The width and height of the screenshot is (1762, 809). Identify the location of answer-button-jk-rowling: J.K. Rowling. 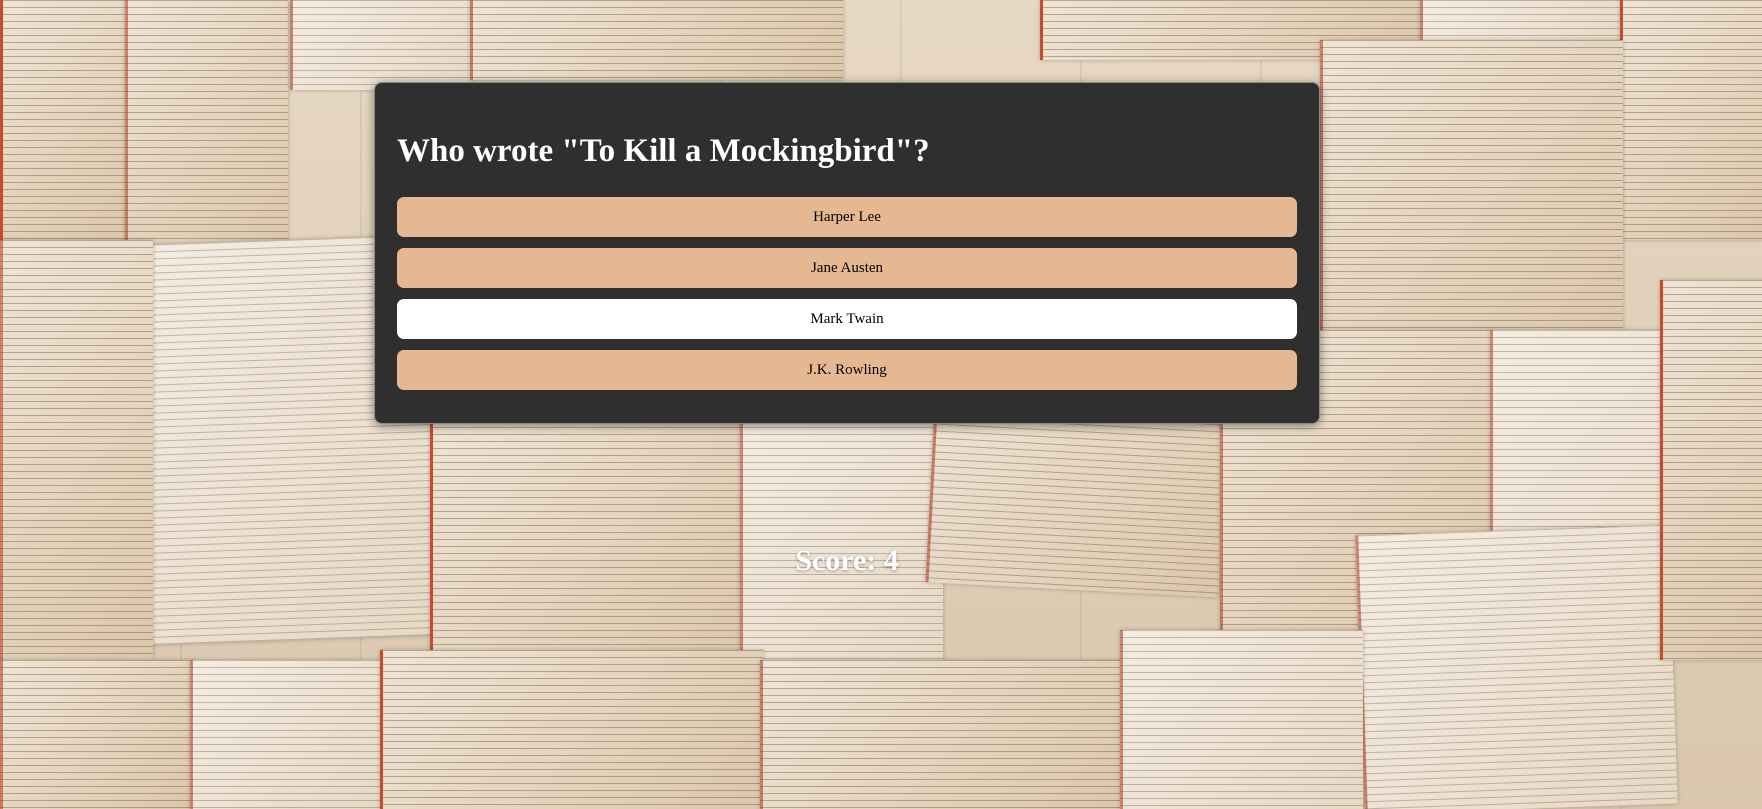
(847, 370).